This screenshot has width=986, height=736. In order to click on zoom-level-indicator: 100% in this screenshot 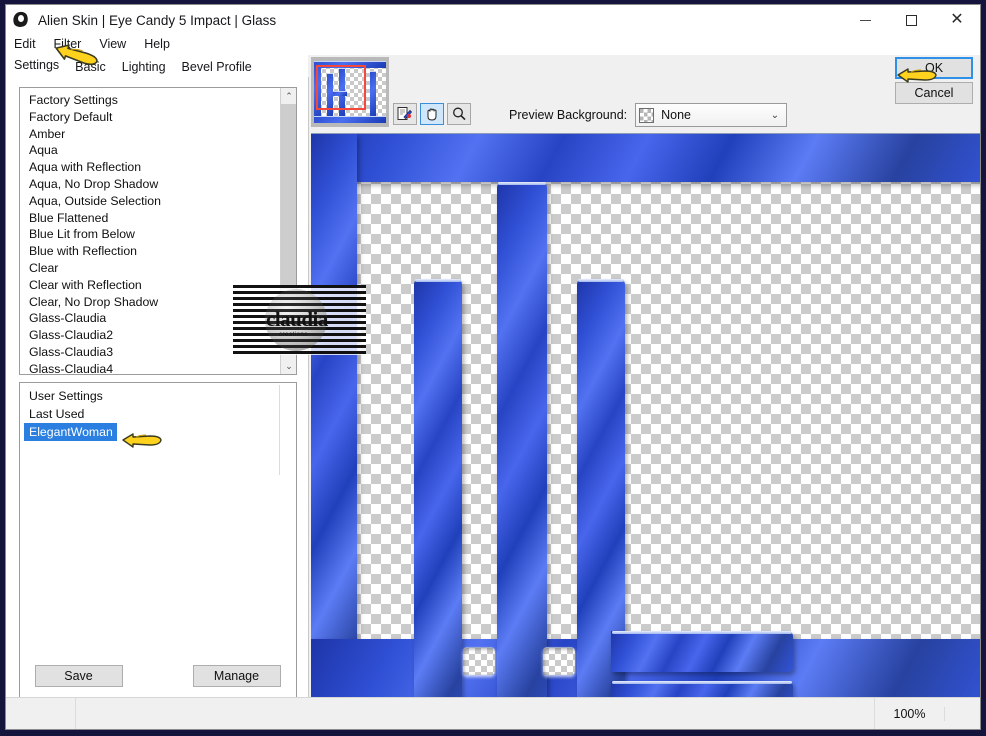, I will do `click(910, 713)`.